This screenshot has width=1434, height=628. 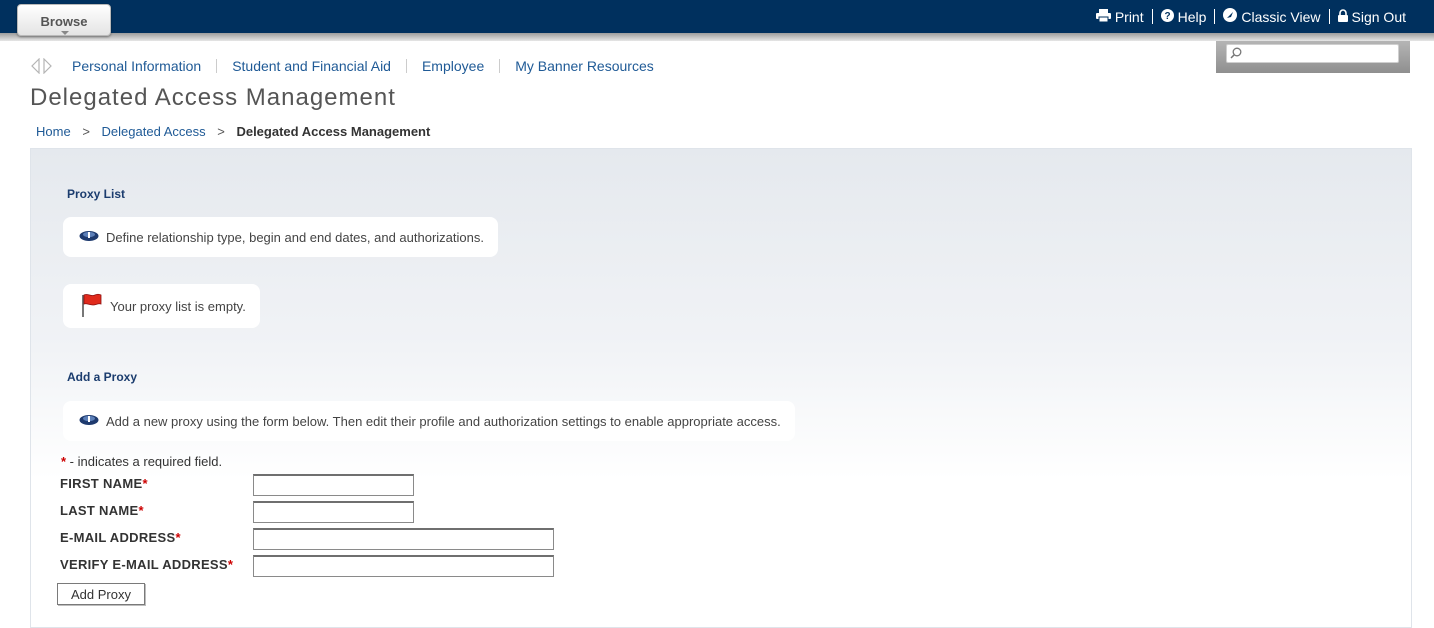 What do you see at coordinates (154, 131) in the screenshot?
I see `breadcrumb-delegated-access: Delegated Access` at bounding box center [154, 131].